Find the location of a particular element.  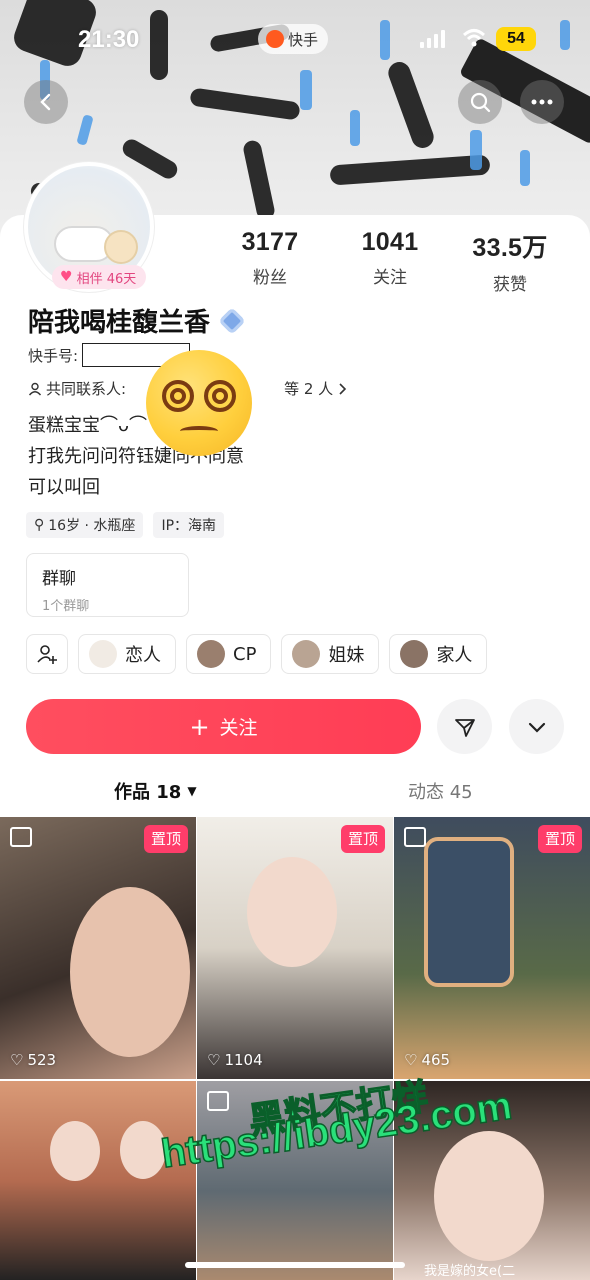

person-icon is located at coordinates (35, 388).